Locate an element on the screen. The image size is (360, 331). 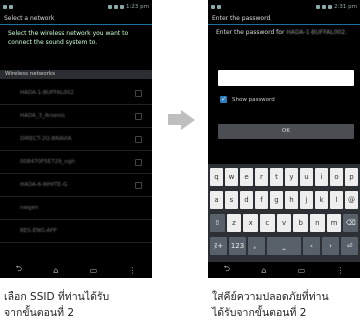
backspace-key: ⌫ is located at coordinates (351, 223).